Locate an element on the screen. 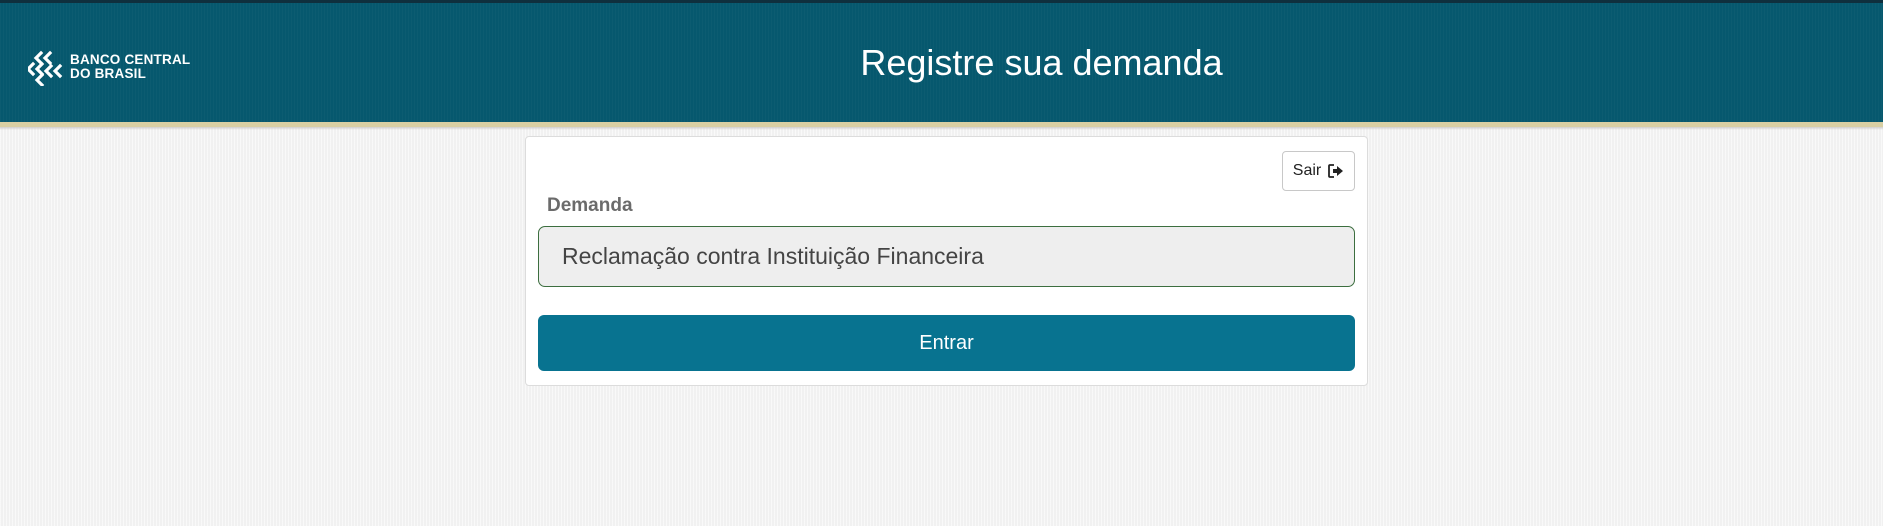 The width and height of the screenshot is (1883, 526). page-title: Registre sua demanda is located at coordinates (1041, 62).